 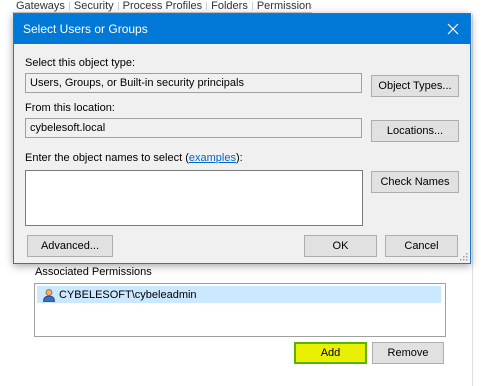 What do you see at coordinates (464, 257) in the screenshot?
I see `resize-grip-icon` at bounding box center [464, 257].